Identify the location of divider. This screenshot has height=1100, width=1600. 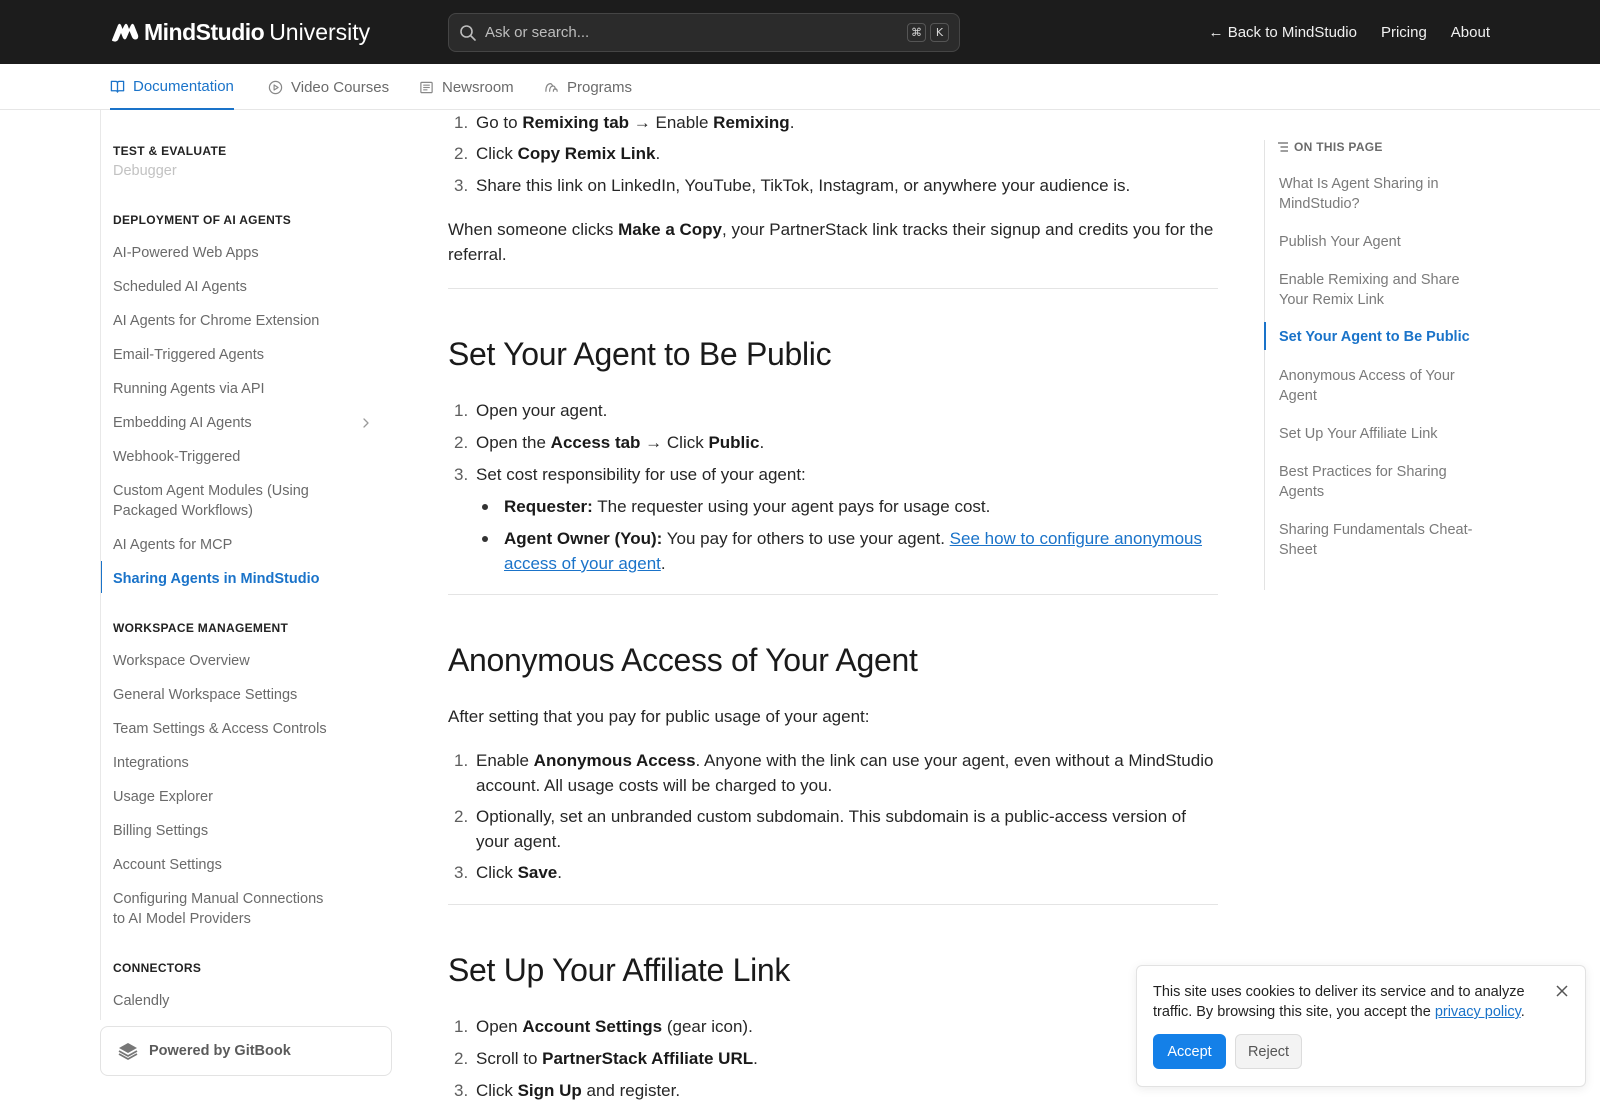
(833, 288).